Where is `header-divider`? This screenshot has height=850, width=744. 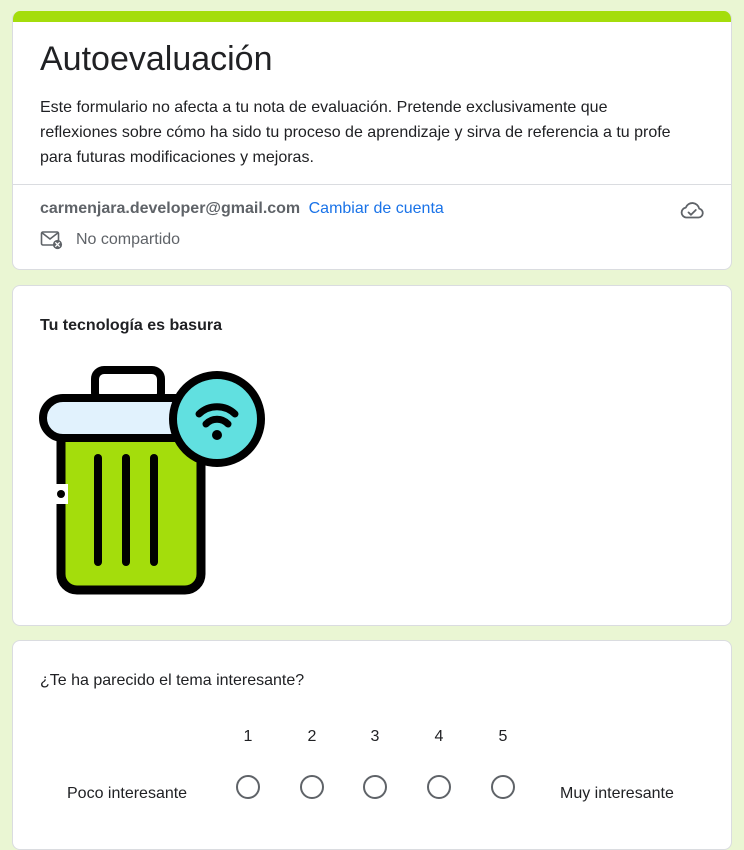
header-divider is located at coordinates (372, 184).